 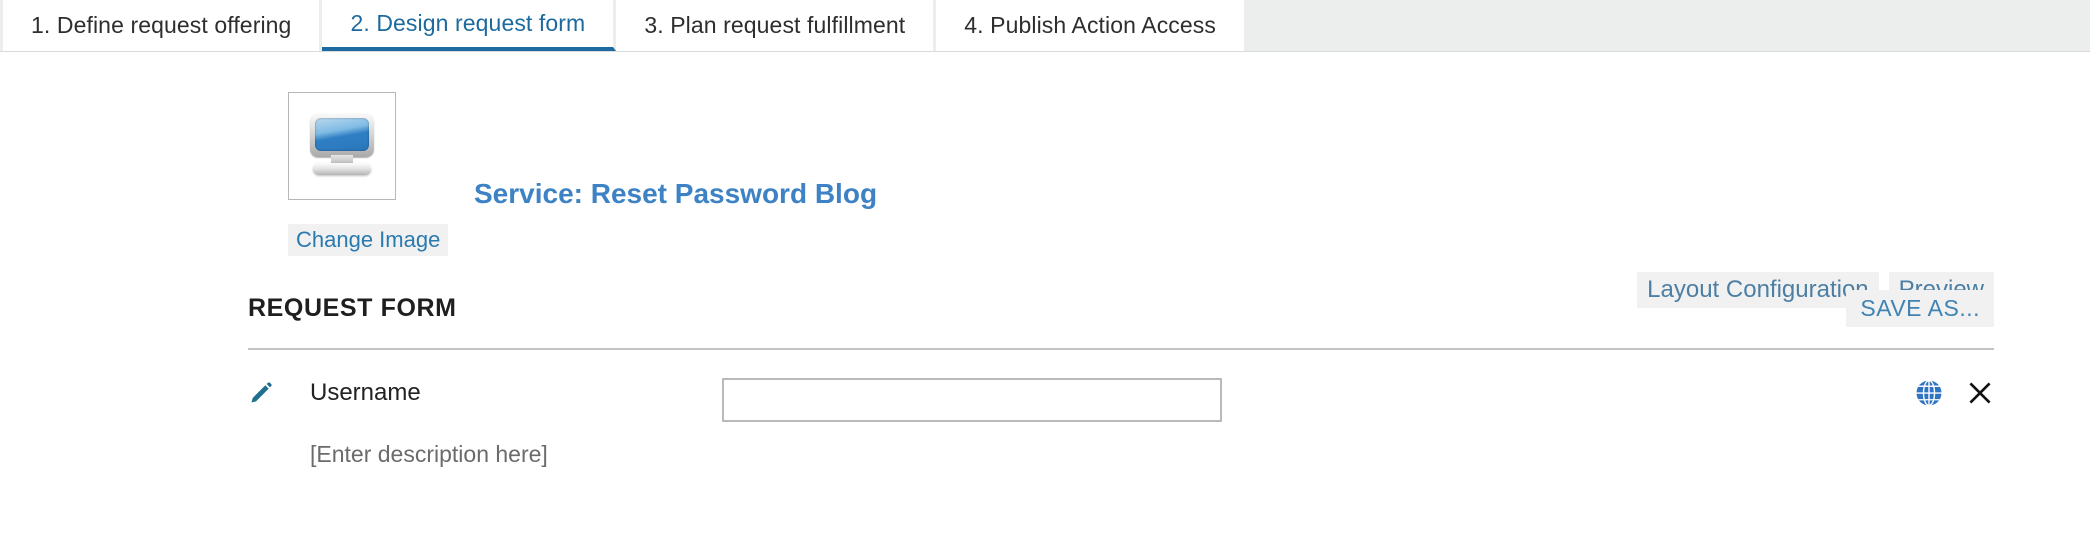 I want to click on monitor-screen, so click(x=342, y=134).